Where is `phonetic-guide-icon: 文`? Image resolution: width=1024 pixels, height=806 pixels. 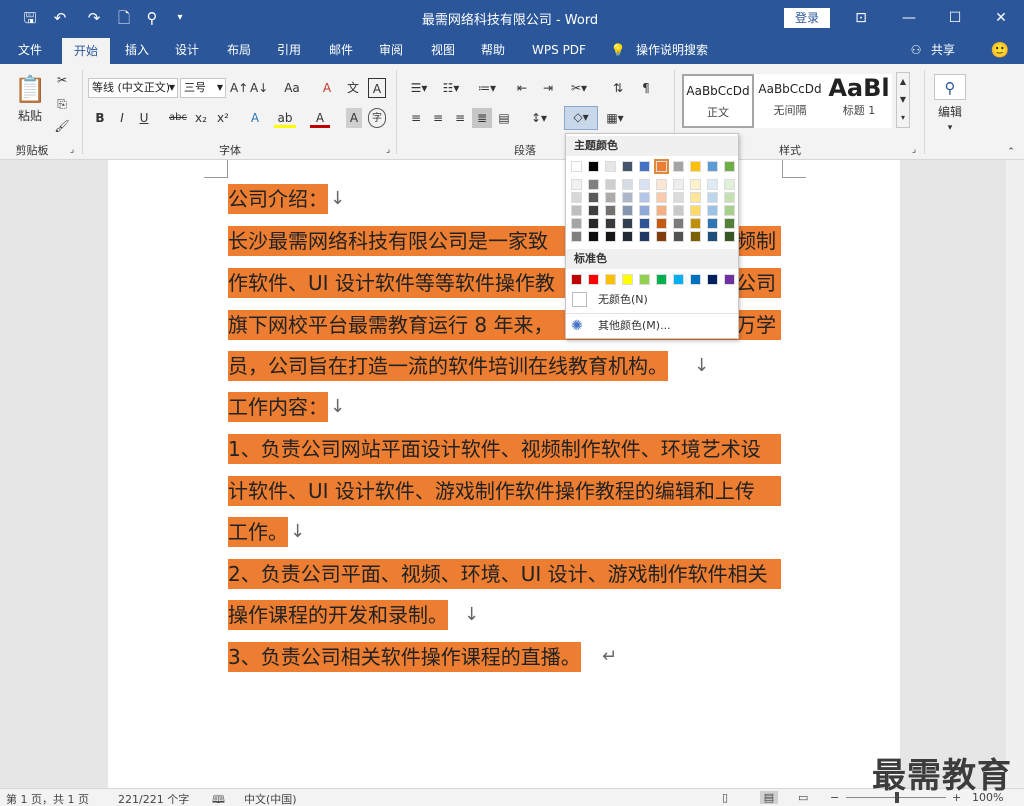
phonetic-guide-icon: 文 is located at coordinates (353, 88).